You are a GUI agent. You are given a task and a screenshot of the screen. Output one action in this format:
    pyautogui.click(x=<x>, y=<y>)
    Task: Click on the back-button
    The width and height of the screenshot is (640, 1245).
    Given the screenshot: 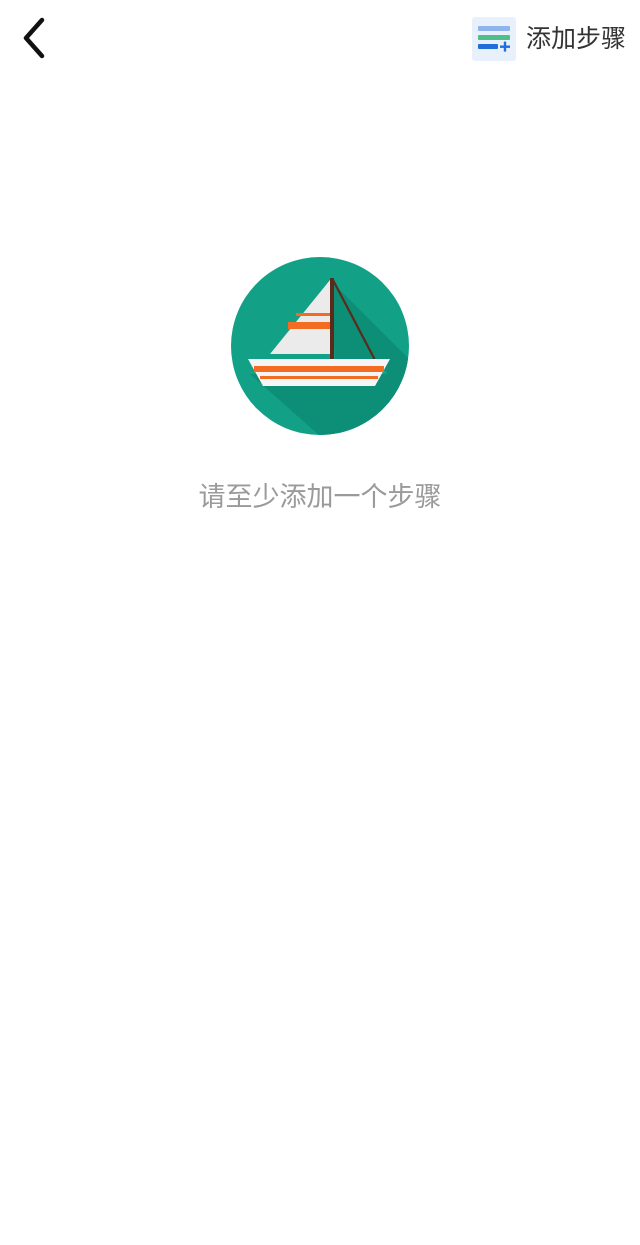 What is the action you would take?
    pyautogui.click(x=35, y=38)
    